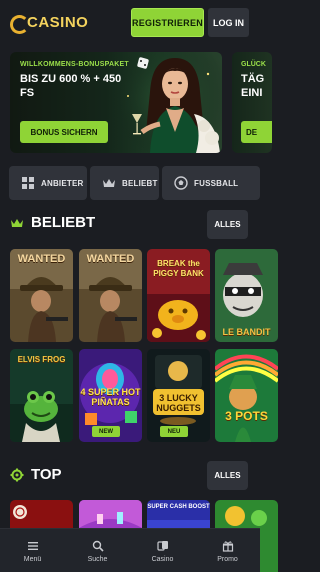 The height and width of the screenshot is (572, 320). Describe the element at coordinates (110, 295) in the screenshot. I see `game-tile-wanted-2: WANTED` at that location.